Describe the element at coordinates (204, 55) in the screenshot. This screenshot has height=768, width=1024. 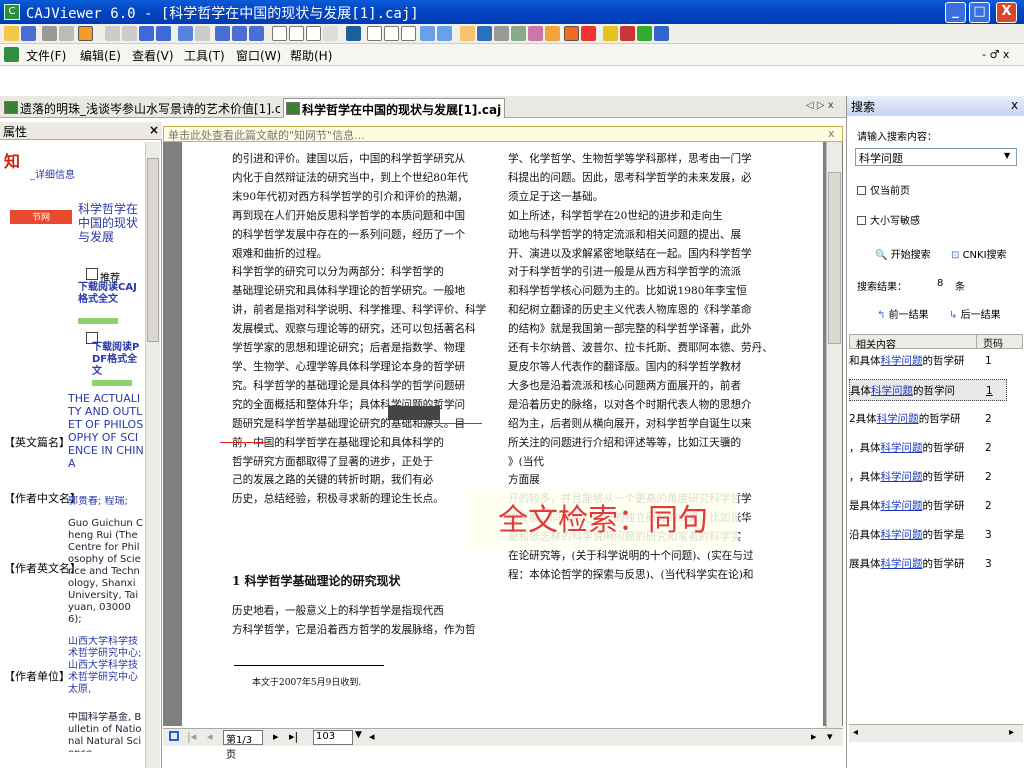
I see `menu-tools: 工具(T)` at that location.